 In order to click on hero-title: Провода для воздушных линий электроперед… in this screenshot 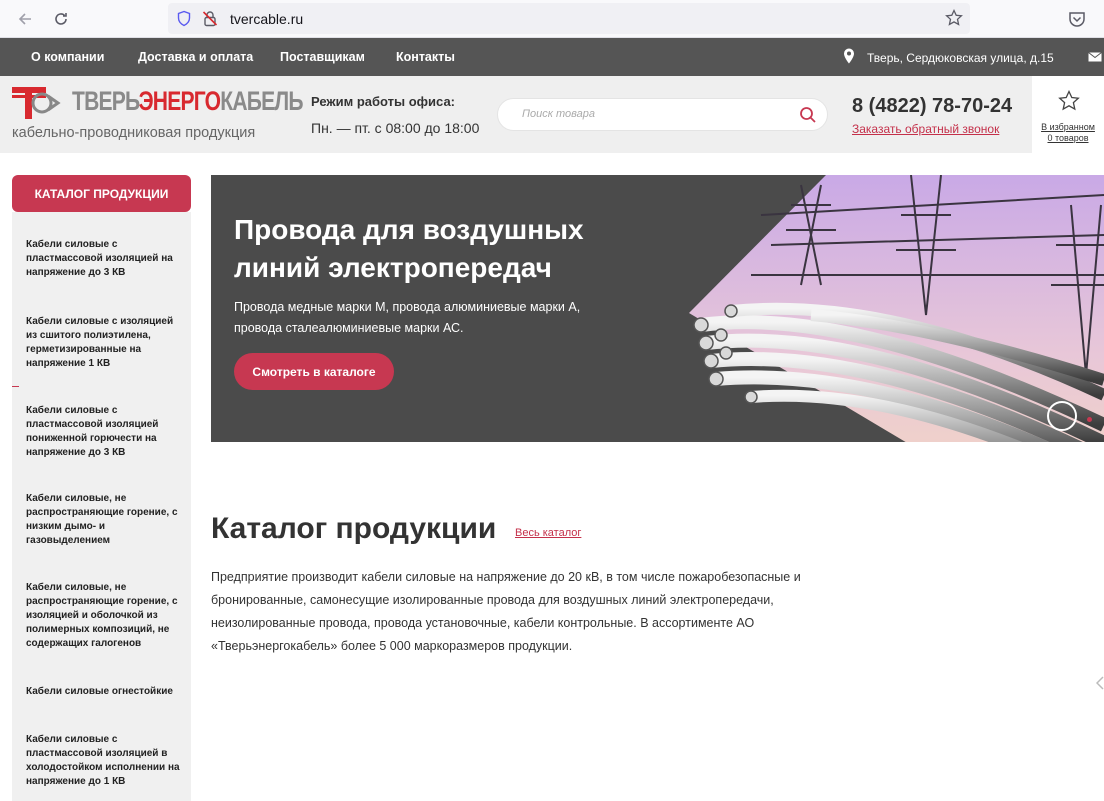, I will do `click(409, 248)`.